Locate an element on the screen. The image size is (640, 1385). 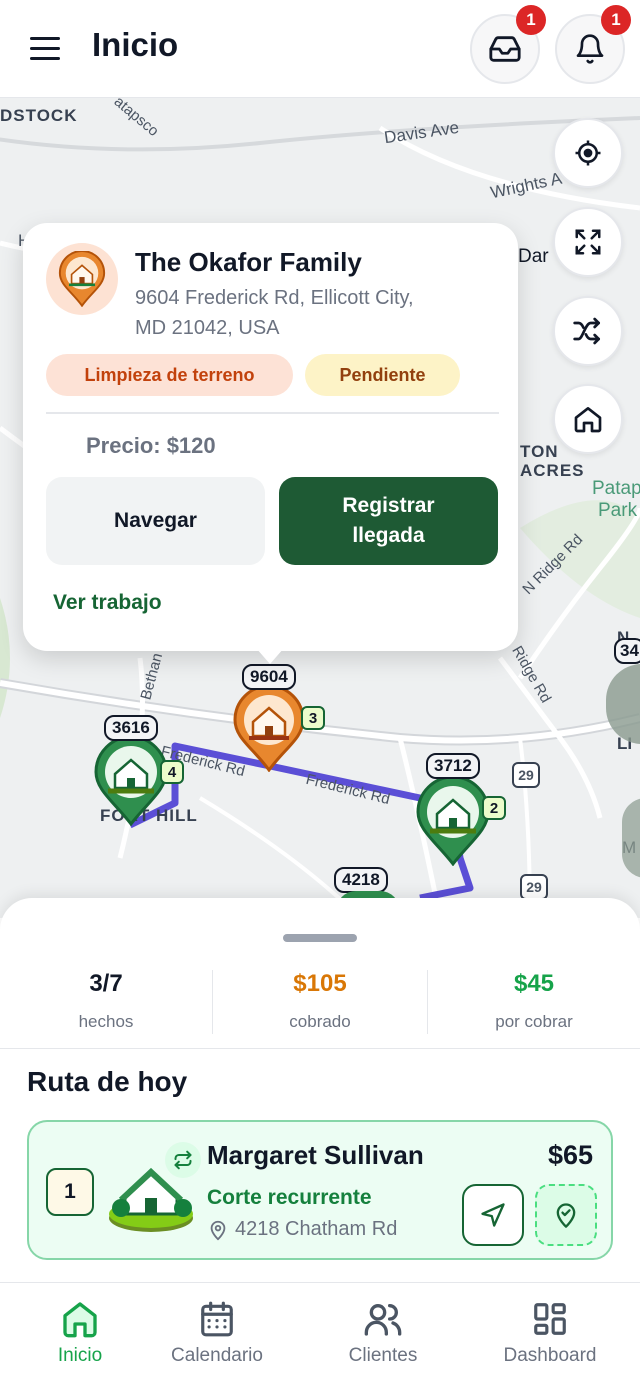
stop-price: $65 is located at coordinates (570, 1155).